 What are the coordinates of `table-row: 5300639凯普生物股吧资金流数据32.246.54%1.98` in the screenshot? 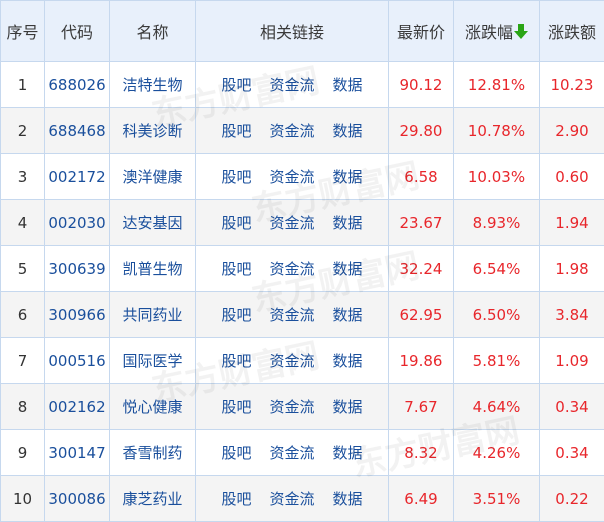 It's located at (302, 269).